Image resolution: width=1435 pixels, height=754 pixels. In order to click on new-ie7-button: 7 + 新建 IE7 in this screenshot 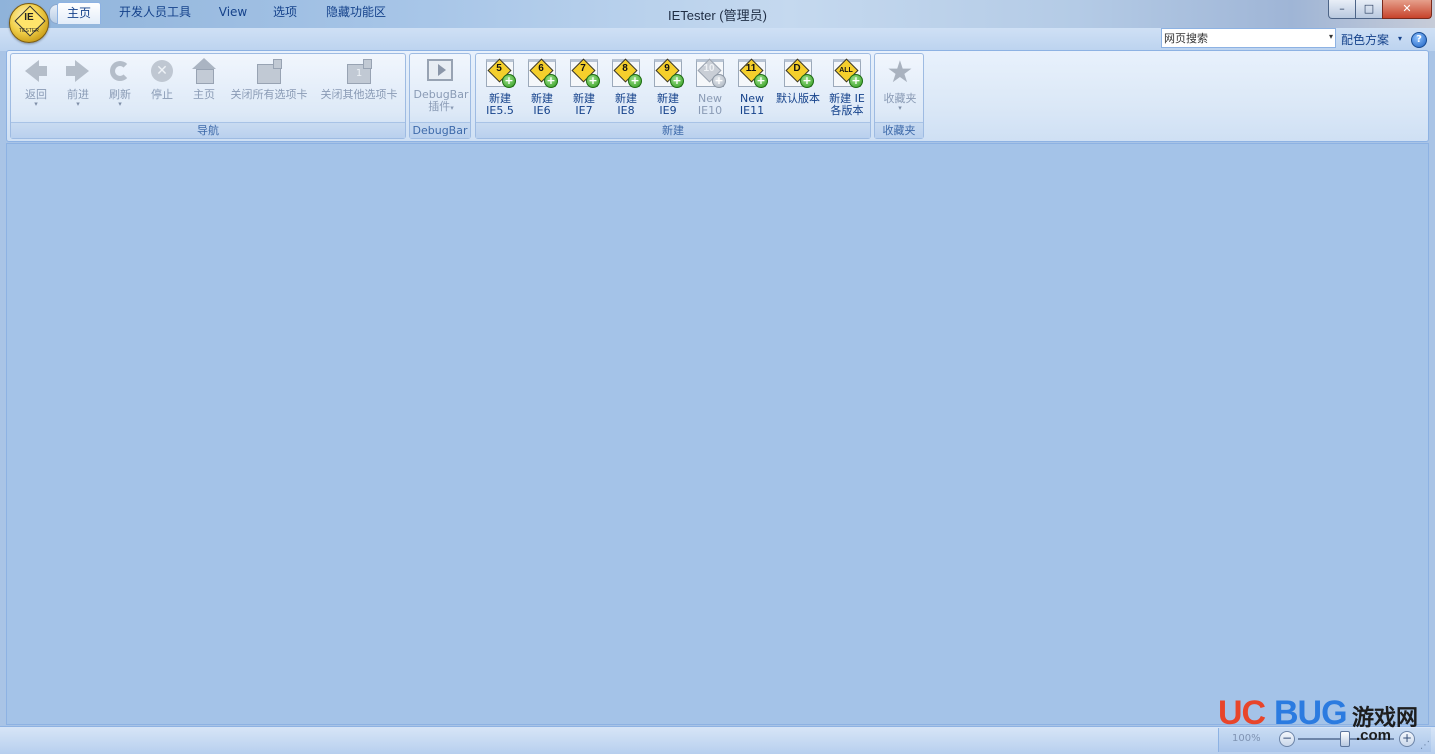, I will do `click(584, 87)`.